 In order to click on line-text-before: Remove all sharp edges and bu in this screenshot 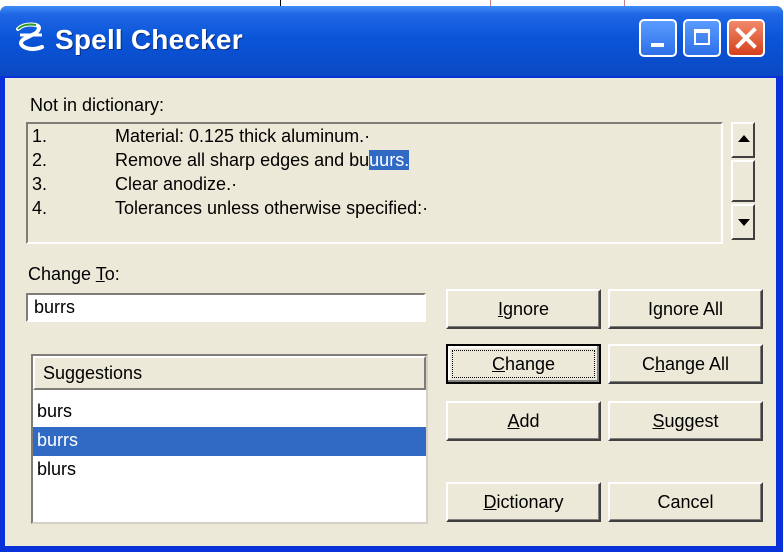, I will do `click(242, 160)`.